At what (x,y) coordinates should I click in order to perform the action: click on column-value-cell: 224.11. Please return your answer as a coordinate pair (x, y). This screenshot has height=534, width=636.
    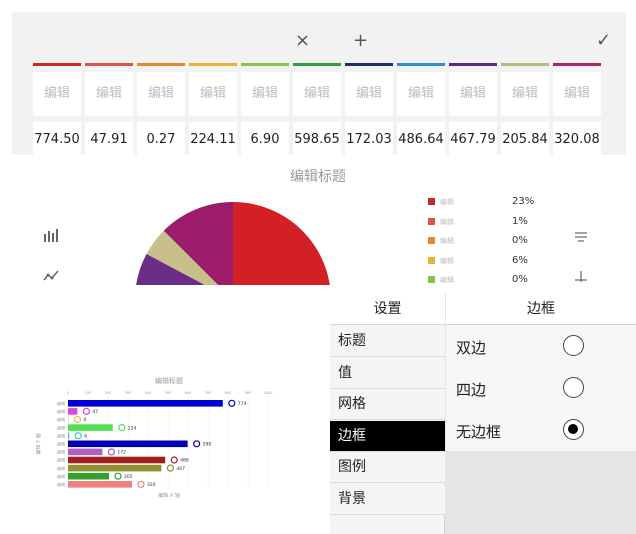
    Looking at the image, I should click on (213, 140).